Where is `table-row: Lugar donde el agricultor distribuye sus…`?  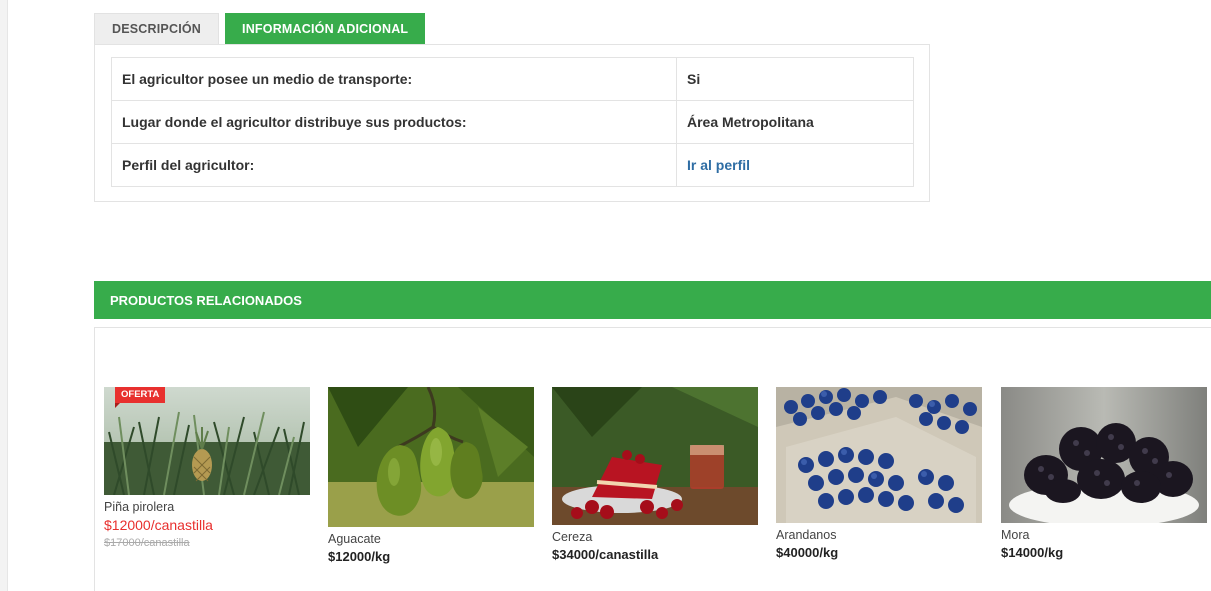 table-row: Lugar donde el agricultor distribuye sus… is located at coordinates (512, 122).